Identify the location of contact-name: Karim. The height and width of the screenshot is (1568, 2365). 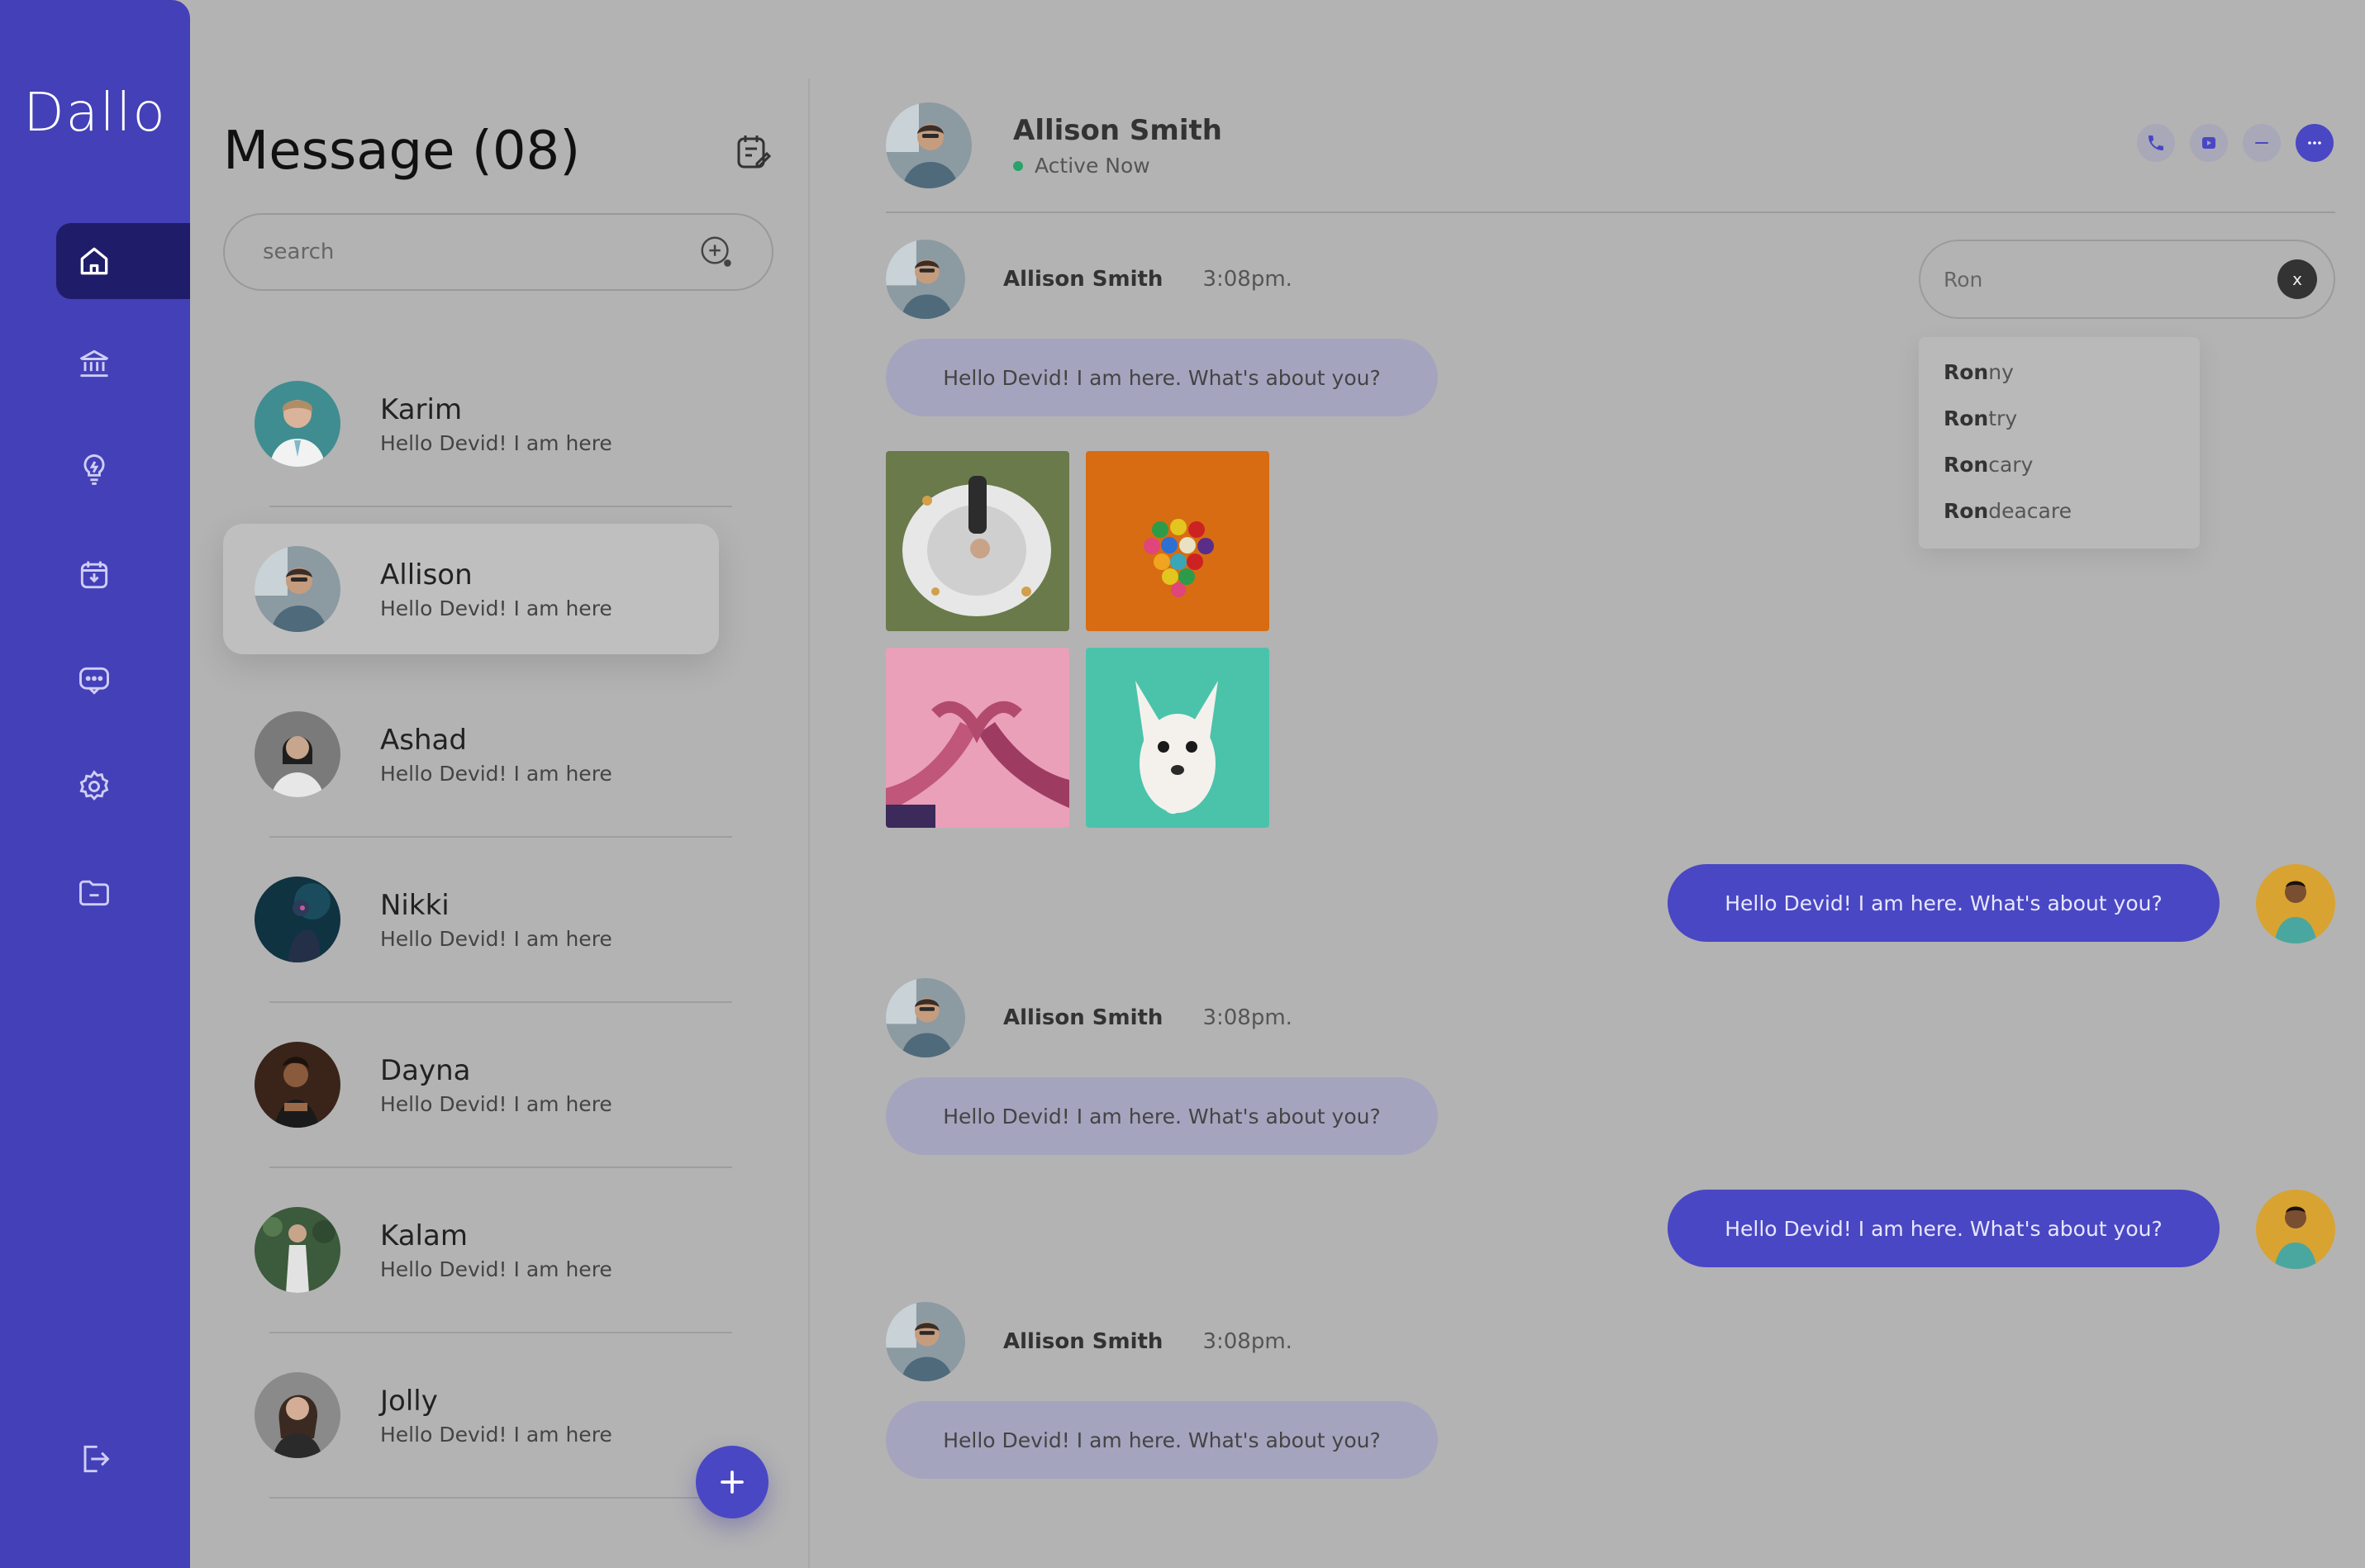
(421, 409).